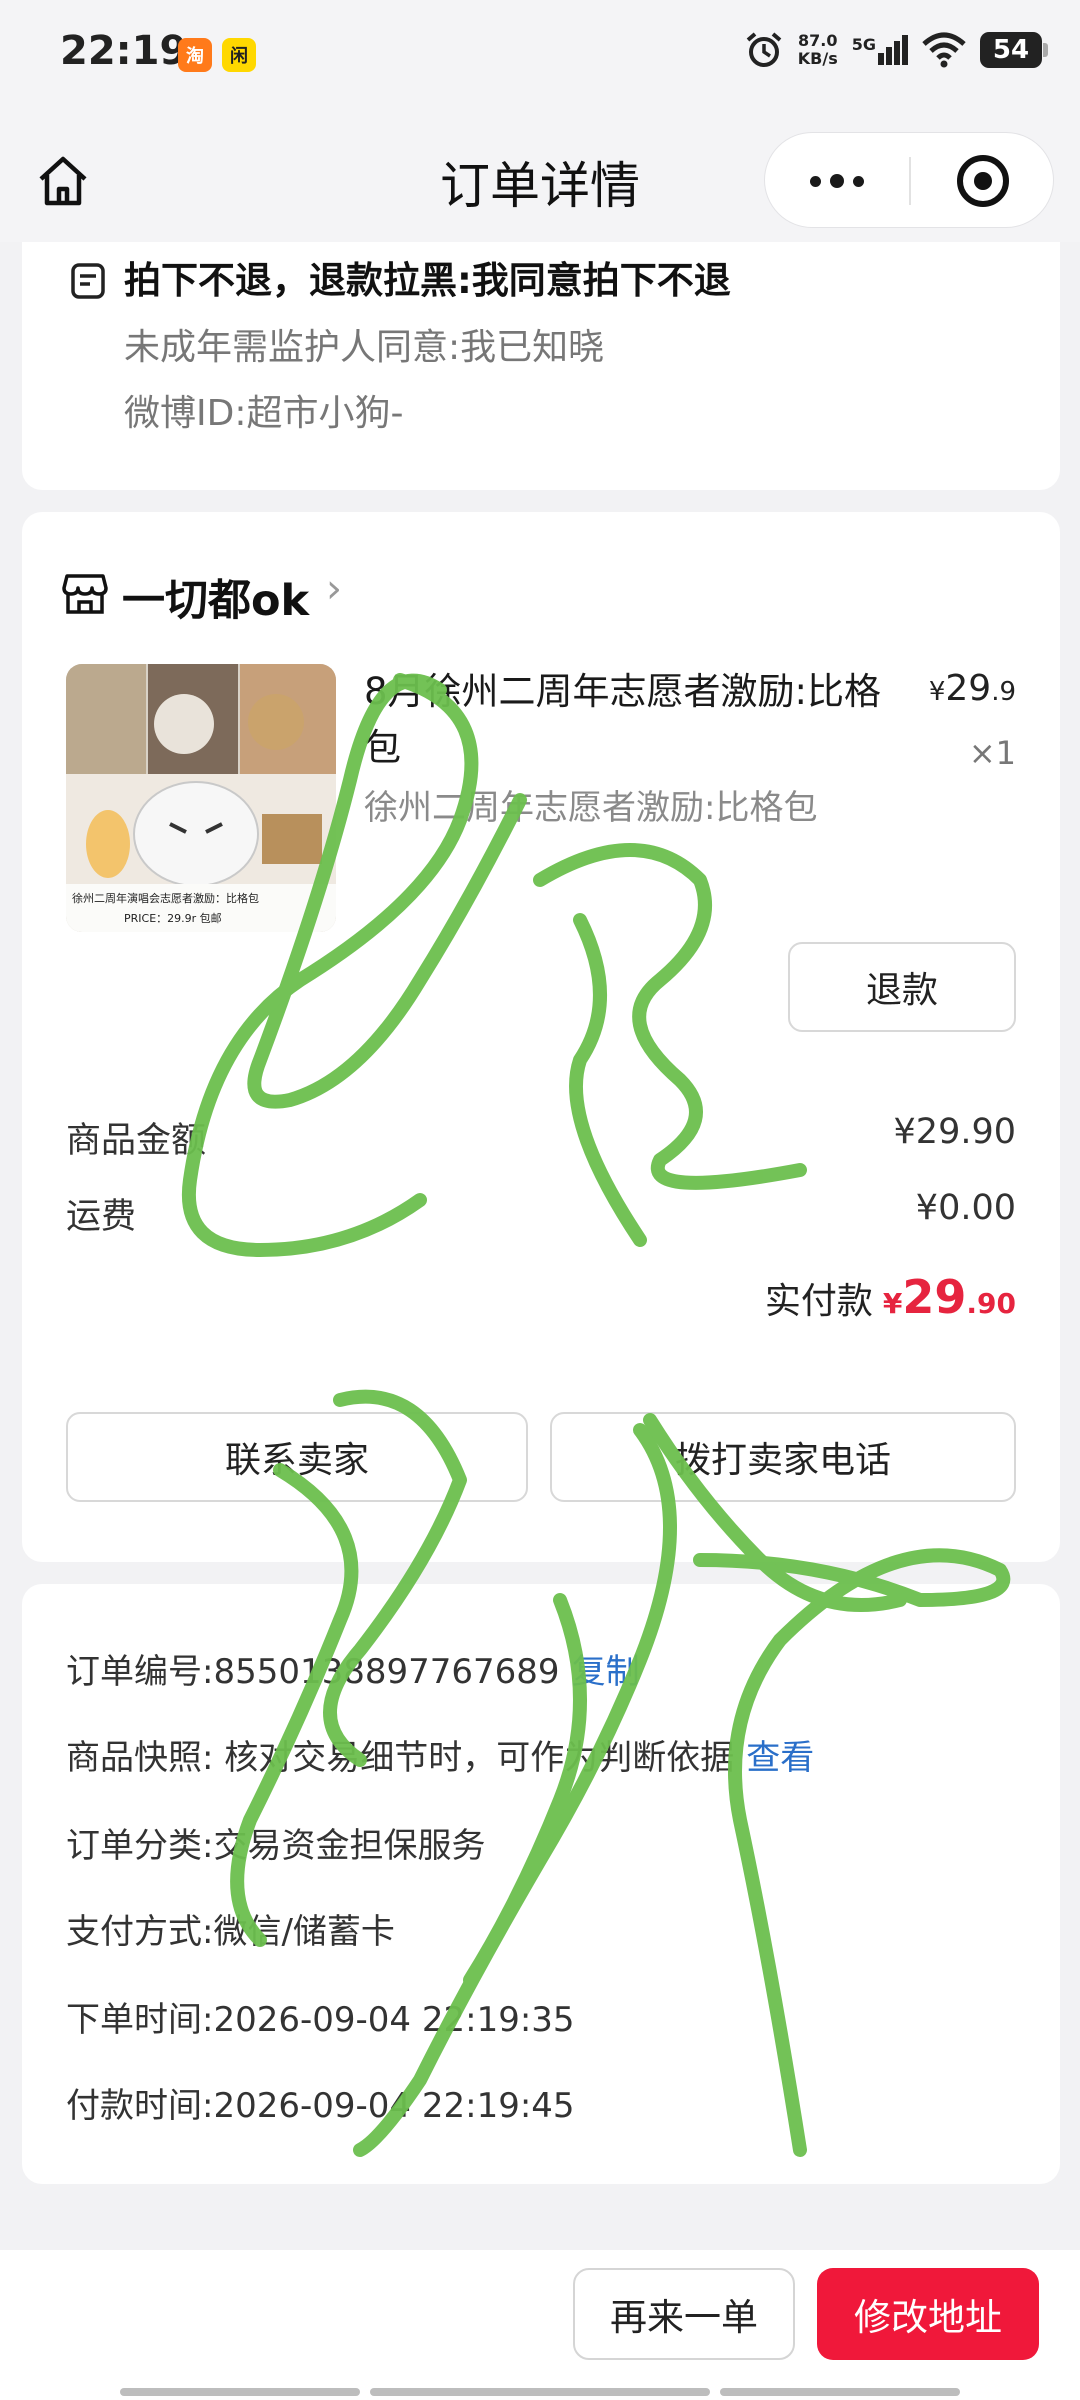  Describe the element at coordinates (815, 181) in the screenshot. I see `more-dots-icon` at that location.